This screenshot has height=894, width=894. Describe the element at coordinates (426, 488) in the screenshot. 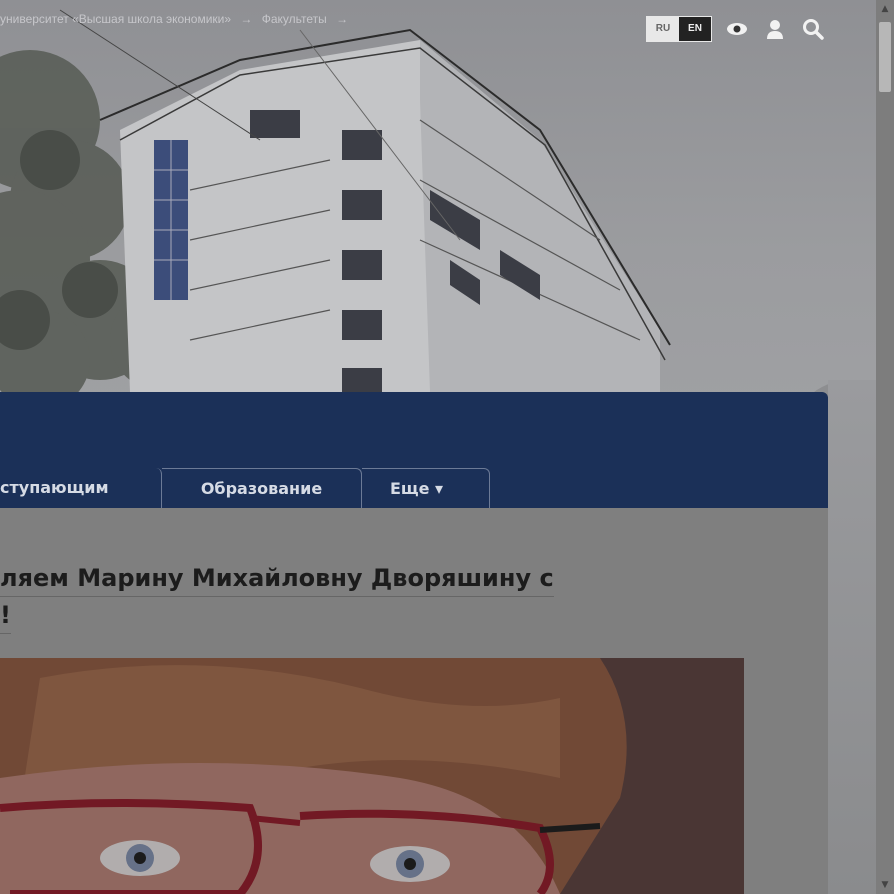

I see `tab-more-dropdown: Еще ▾` at that location.